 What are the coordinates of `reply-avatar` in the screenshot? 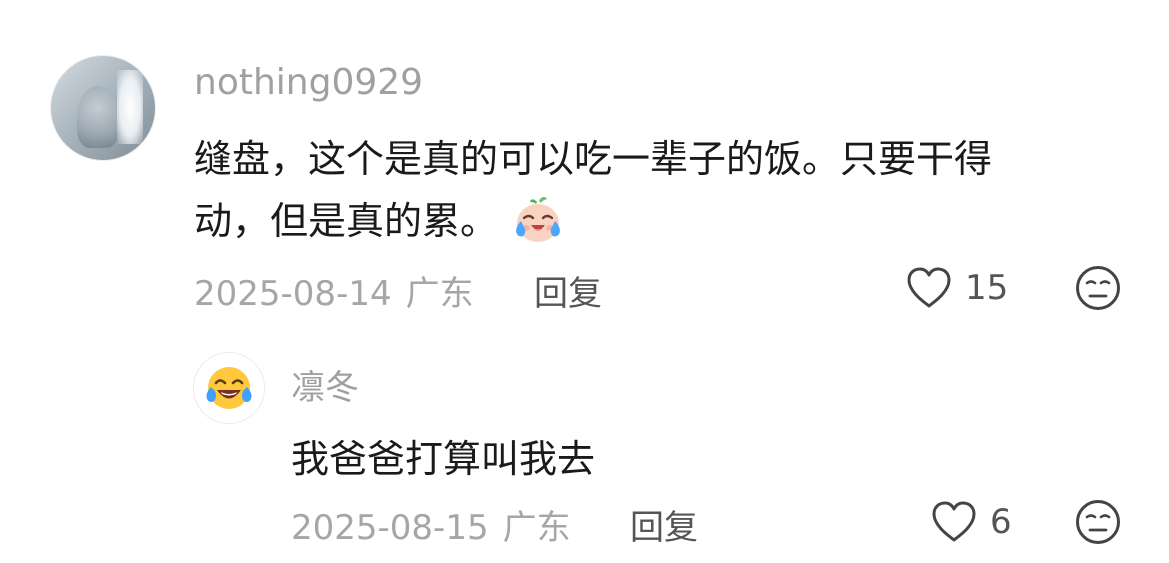 It's located at (229, 388).